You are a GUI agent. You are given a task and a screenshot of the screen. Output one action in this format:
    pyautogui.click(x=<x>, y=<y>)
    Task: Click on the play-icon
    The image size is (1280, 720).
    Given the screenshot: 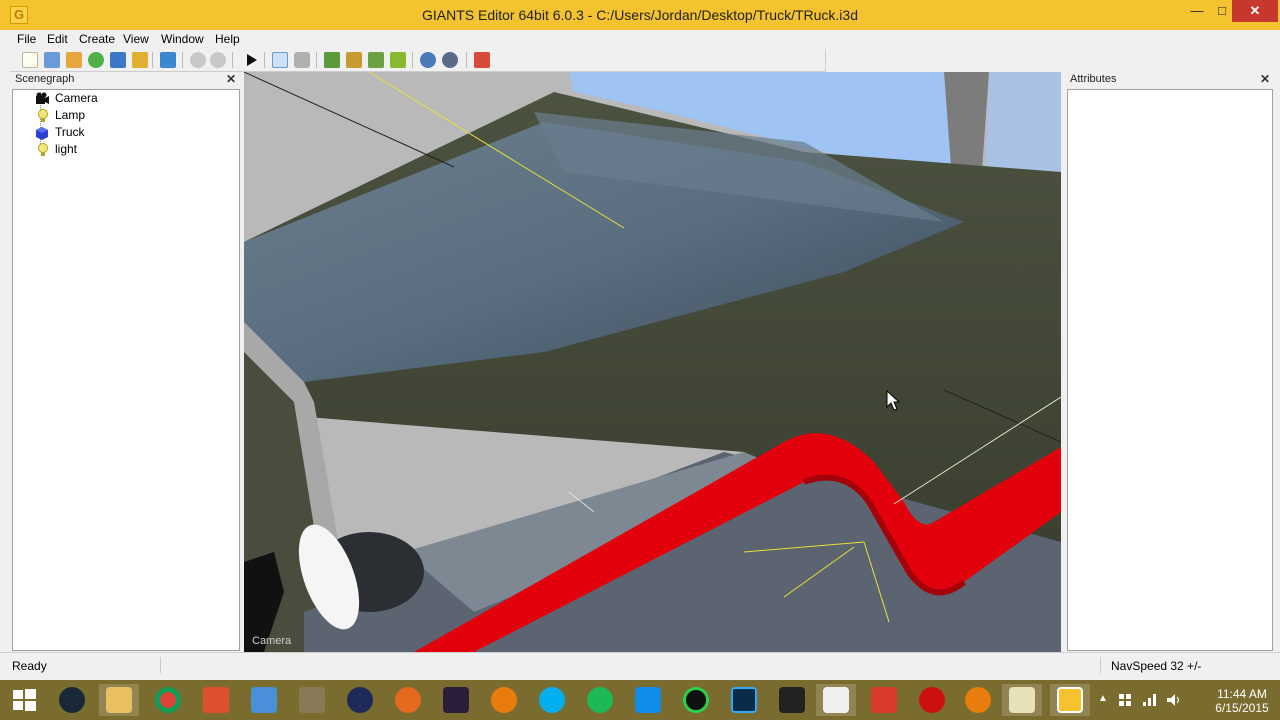 What is the action you would take?
    pyautogui.click(x=252, y=60)
    